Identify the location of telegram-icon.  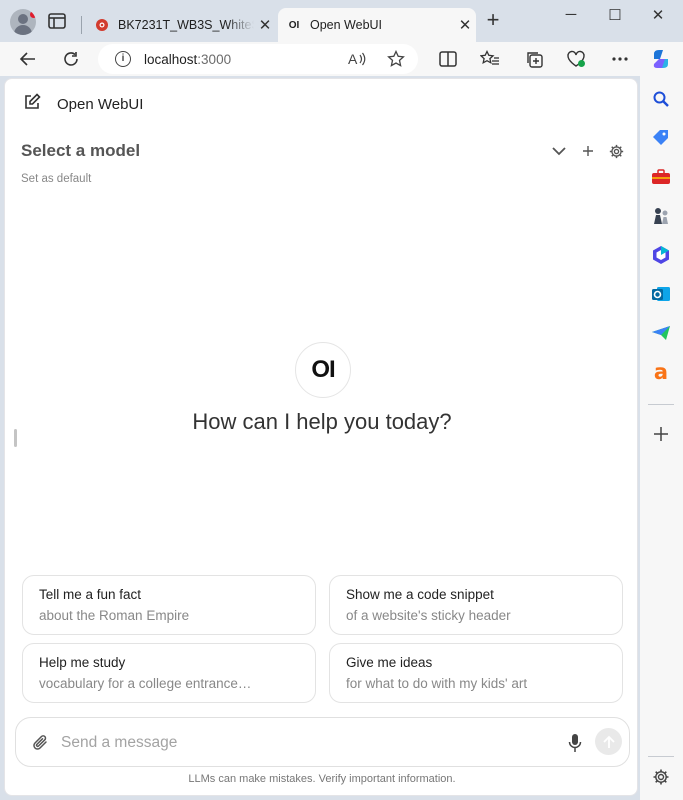
(661, 333).